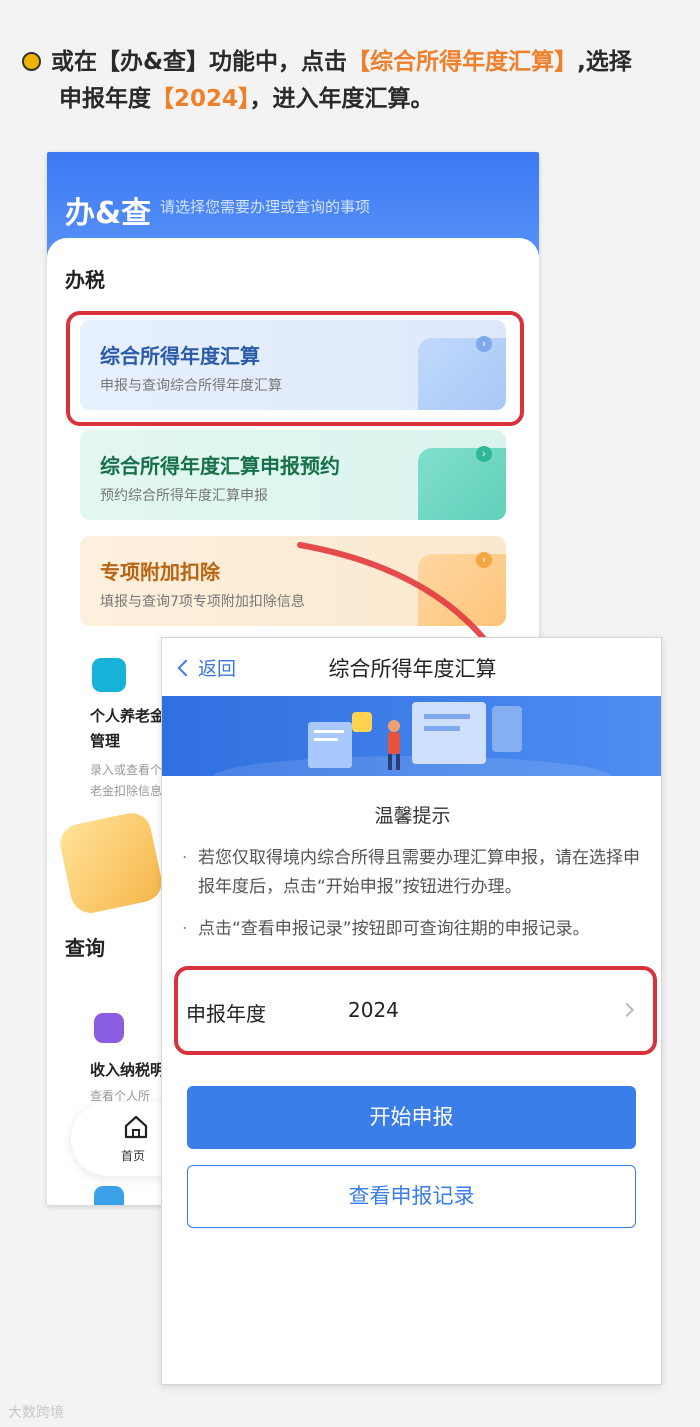 Image resolution: width=700 pixels, height=1427 pixels. Describe the element at coordinates (412, 739) in the screenshot. I see `banner-office-illustration-icon` at that location.